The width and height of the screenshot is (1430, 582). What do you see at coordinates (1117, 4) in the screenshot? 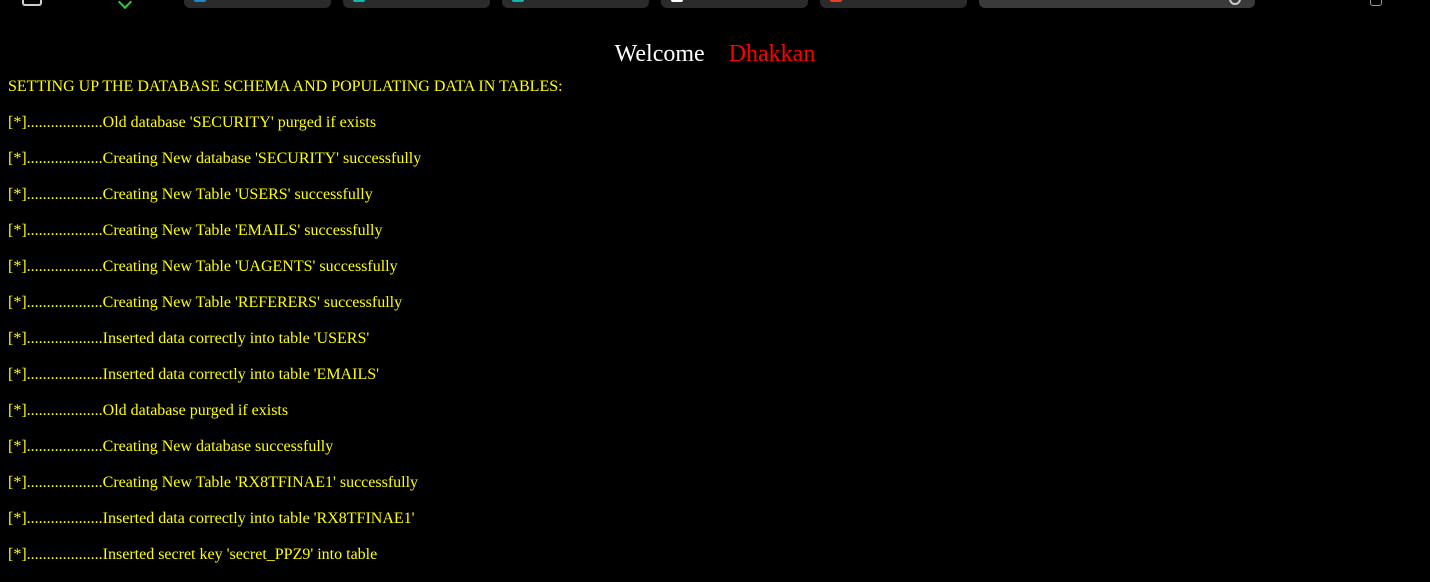
I see `address-bar` at bounding box center [1117, 4].